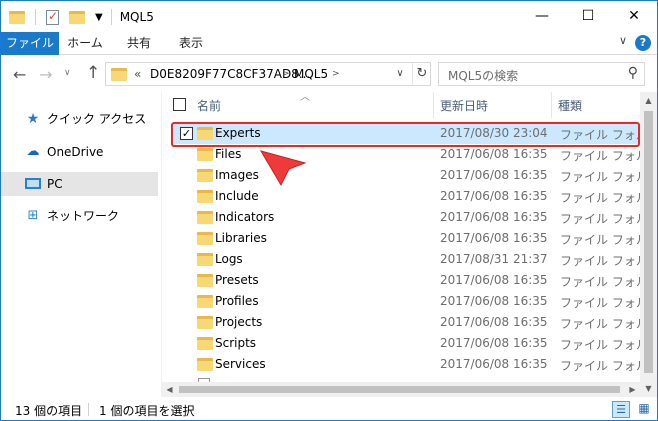  What do you see at coordinates (407, 217) in the screenshot?
I see `file-row: Indicators 2017/06/08 16:35 ファイル フォルダー` at bounding box center [407, 217].